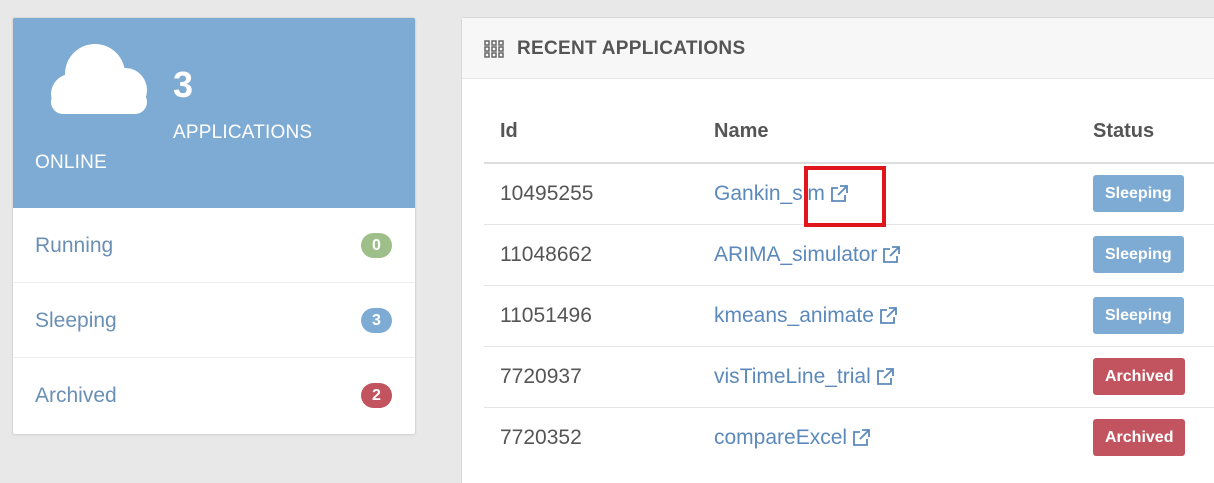  I want to click on app-name: visTimeLine_trial, so click(792, 376).